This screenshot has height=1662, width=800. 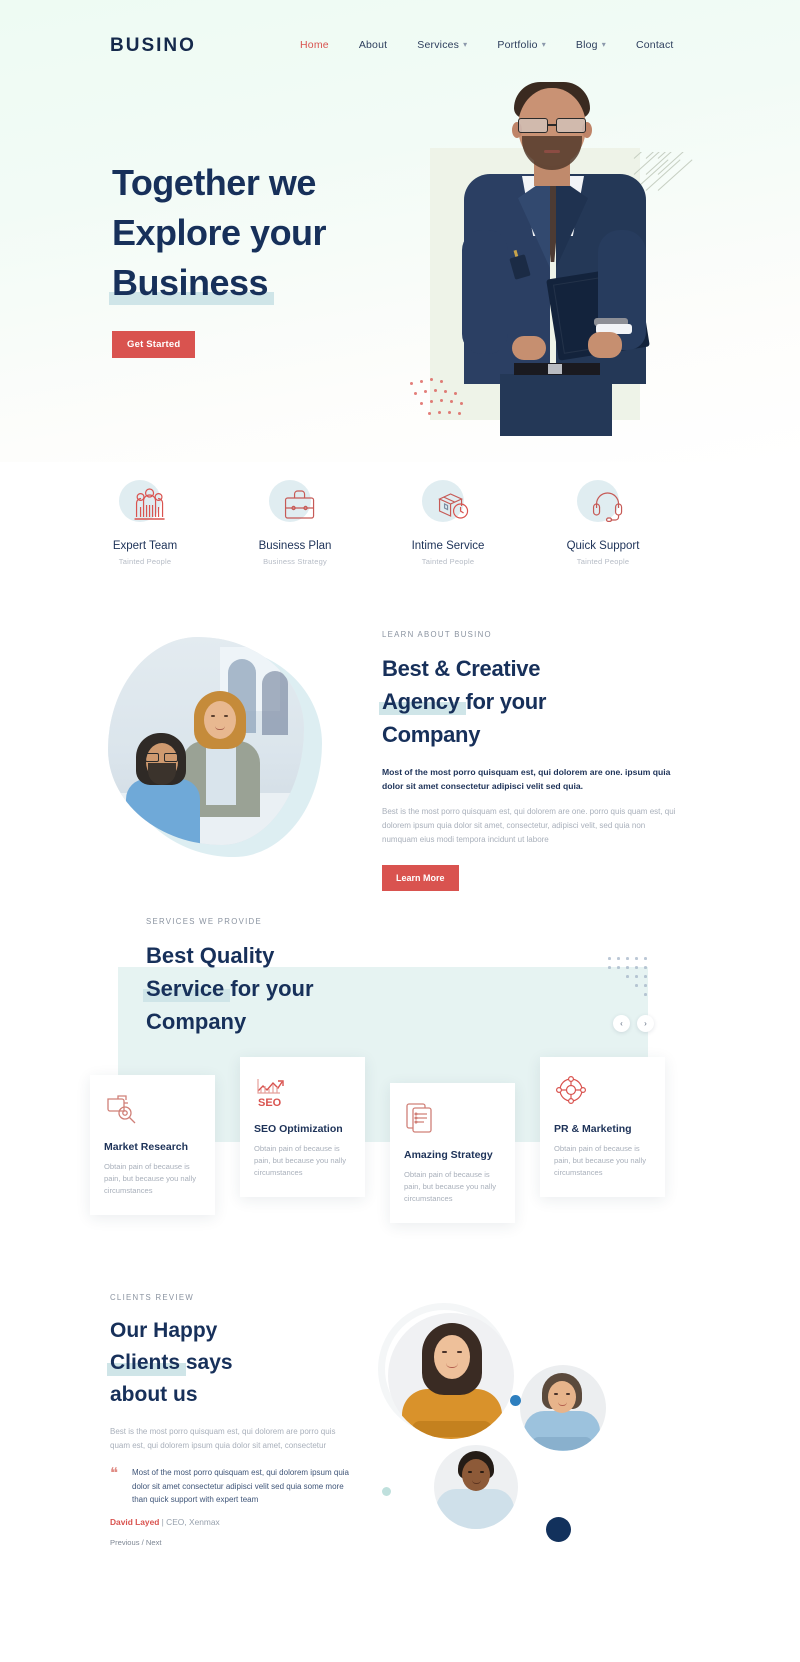 I want to click on nav-item-services: Services ▾, so click(x=442, y=45).